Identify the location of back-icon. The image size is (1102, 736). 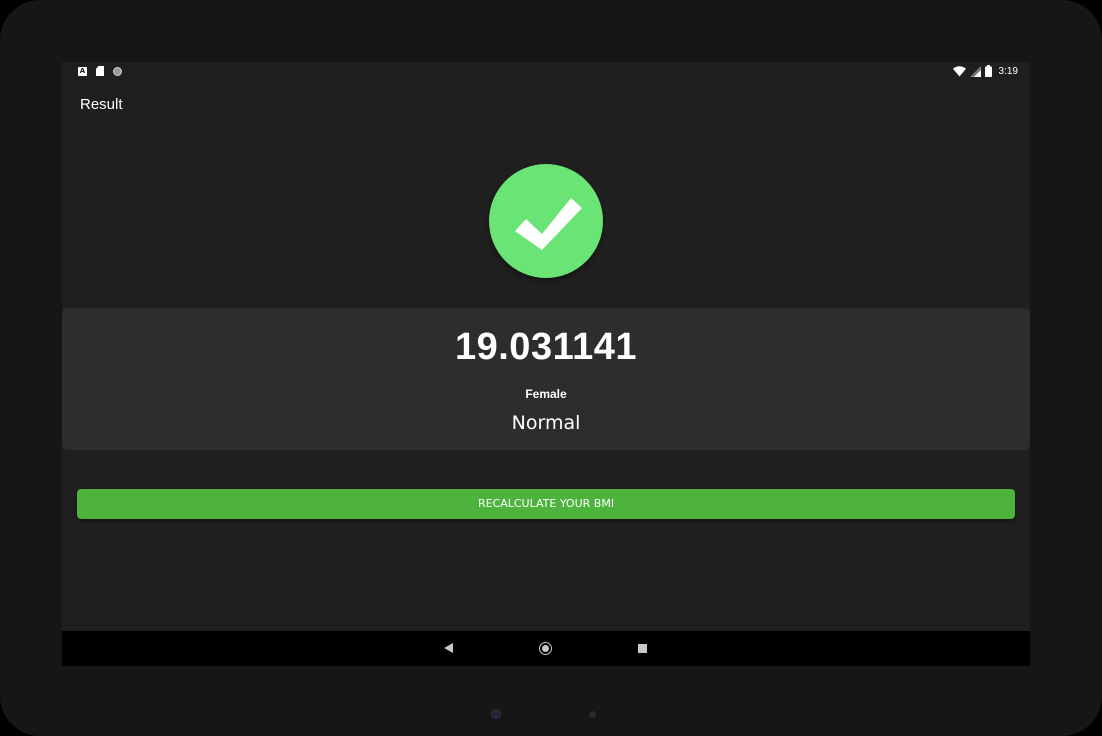
(448, 648).